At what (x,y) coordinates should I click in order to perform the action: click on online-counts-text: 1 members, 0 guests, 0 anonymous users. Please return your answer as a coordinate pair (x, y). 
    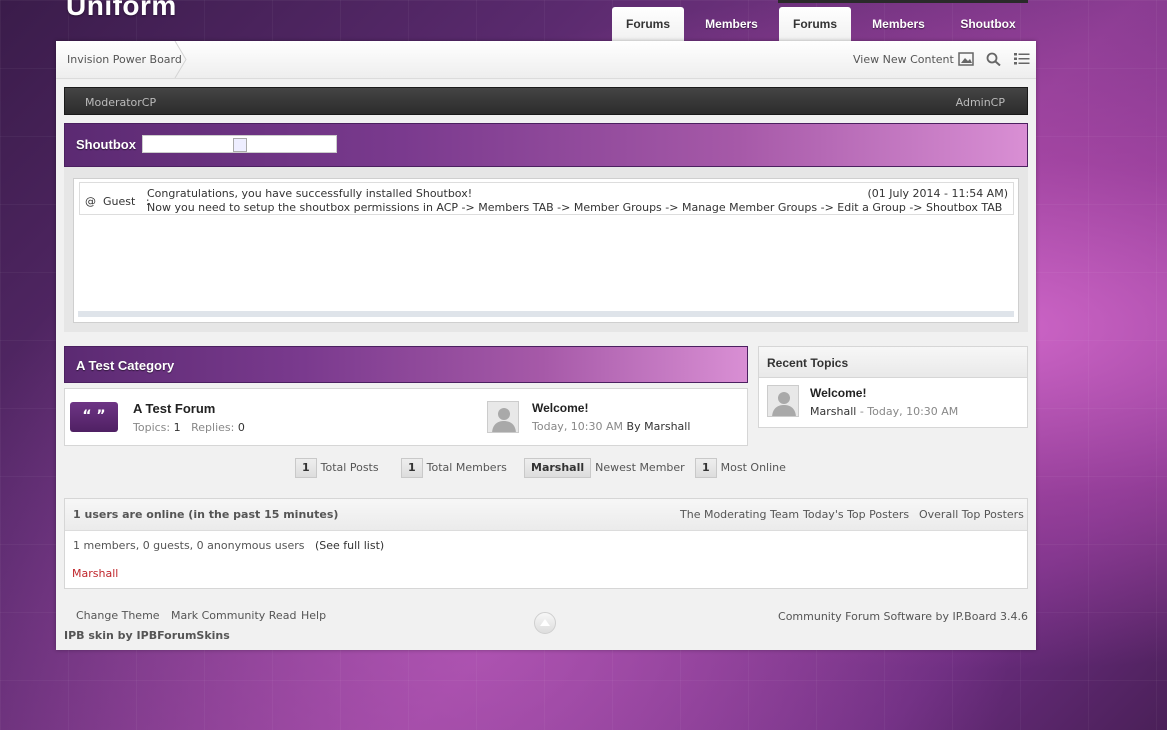
    Looking at the image, I should click on (189, 545).